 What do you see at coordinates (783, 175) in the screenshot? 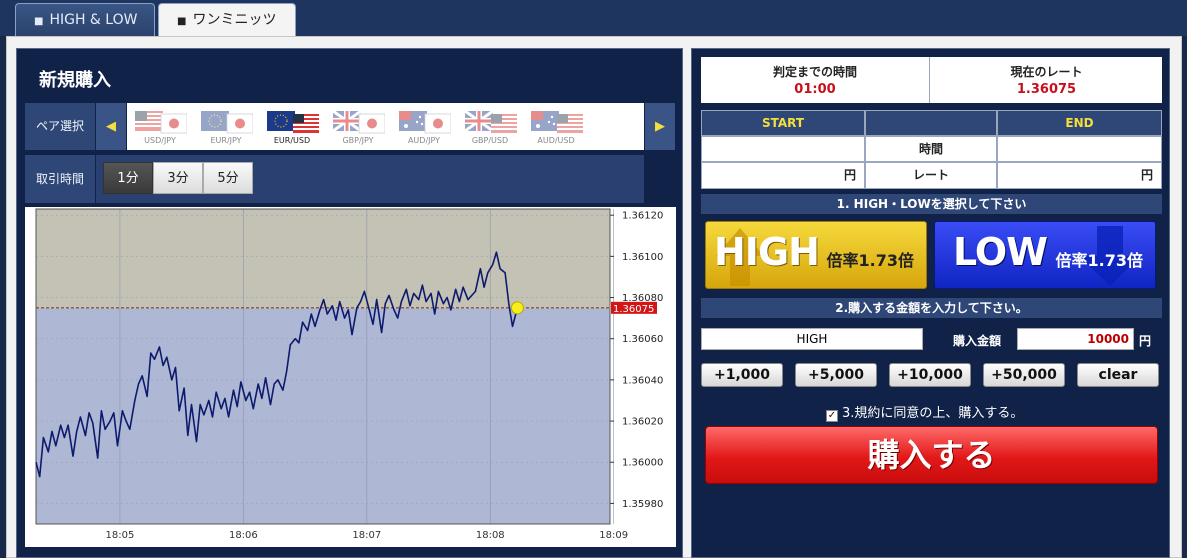
I see `start-rate-cell: 円` at bounding box center [783, 175].